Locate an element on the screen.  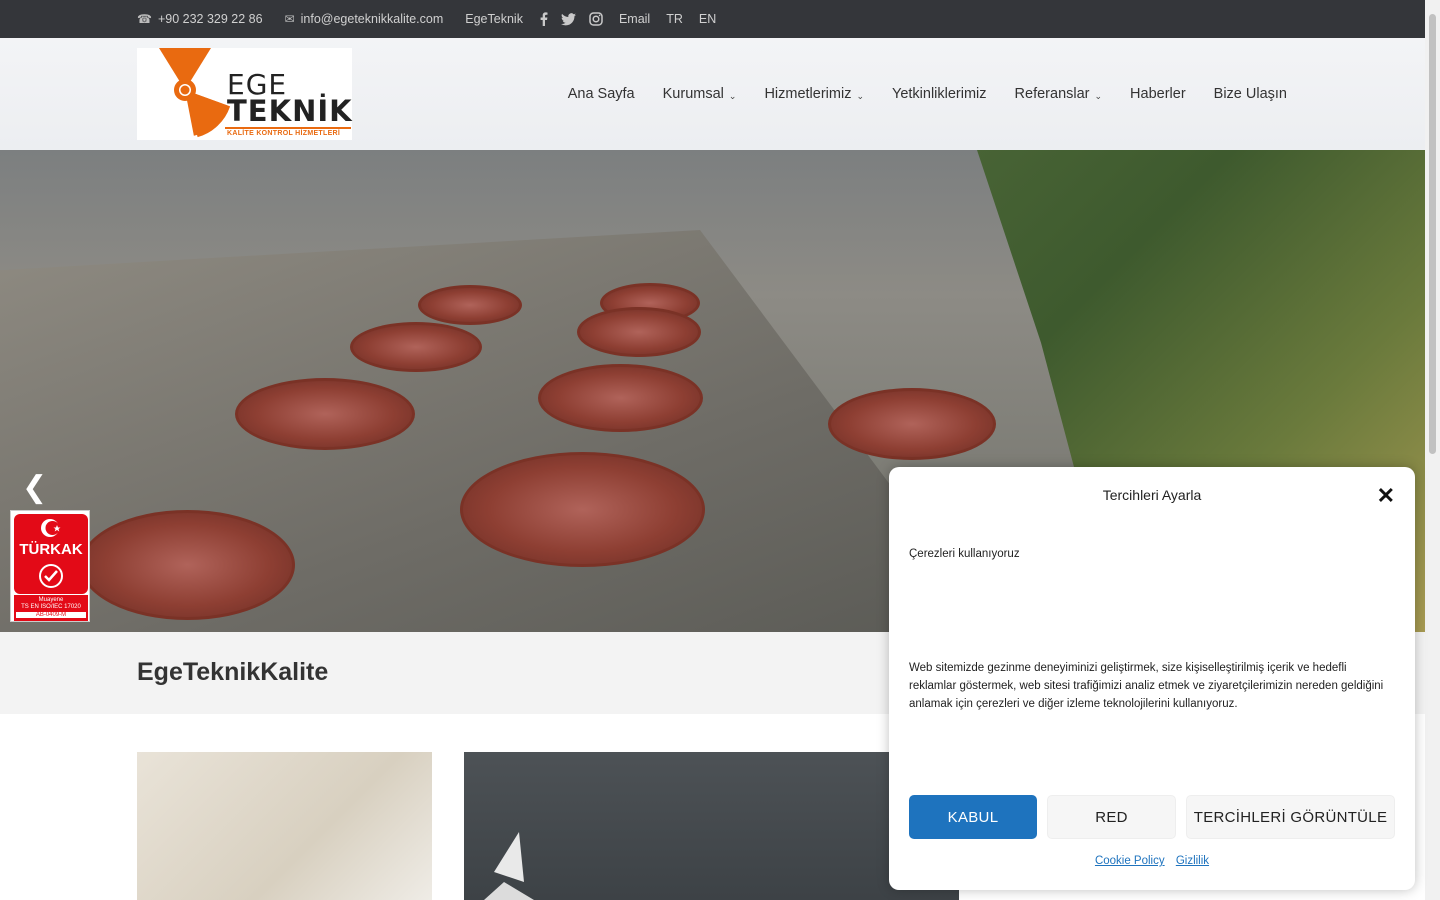
cookie-dialog-title: Tercihleri Ayarla is located at coordinates (1152, 495).